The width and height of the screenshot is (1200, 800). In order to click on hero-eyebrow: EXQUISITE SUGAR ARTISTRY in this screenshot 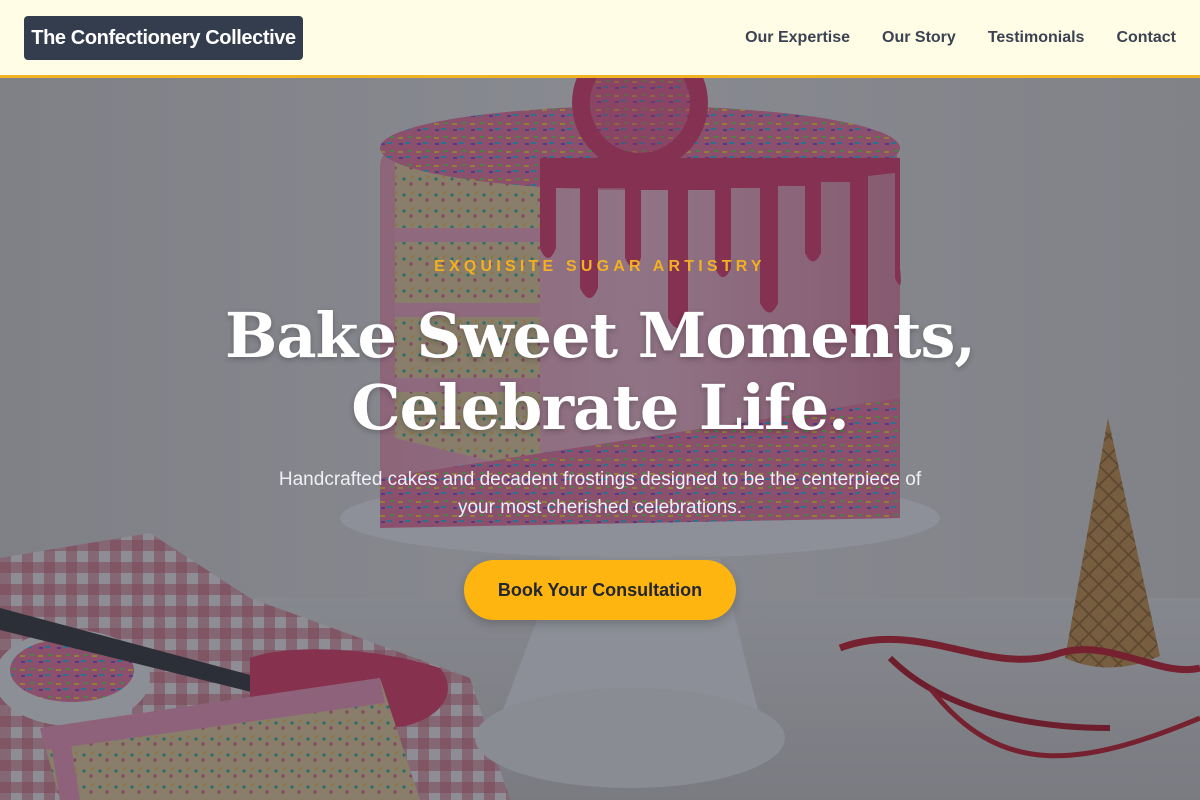, I will do `click(600, 266)`.